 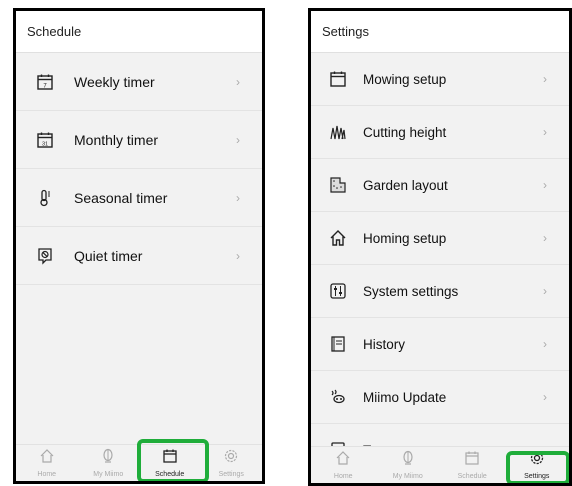 What do you see at coordinates (440, 32) in the screenshot?
I see `page-header: Settings` at bounding box center [440, 32].